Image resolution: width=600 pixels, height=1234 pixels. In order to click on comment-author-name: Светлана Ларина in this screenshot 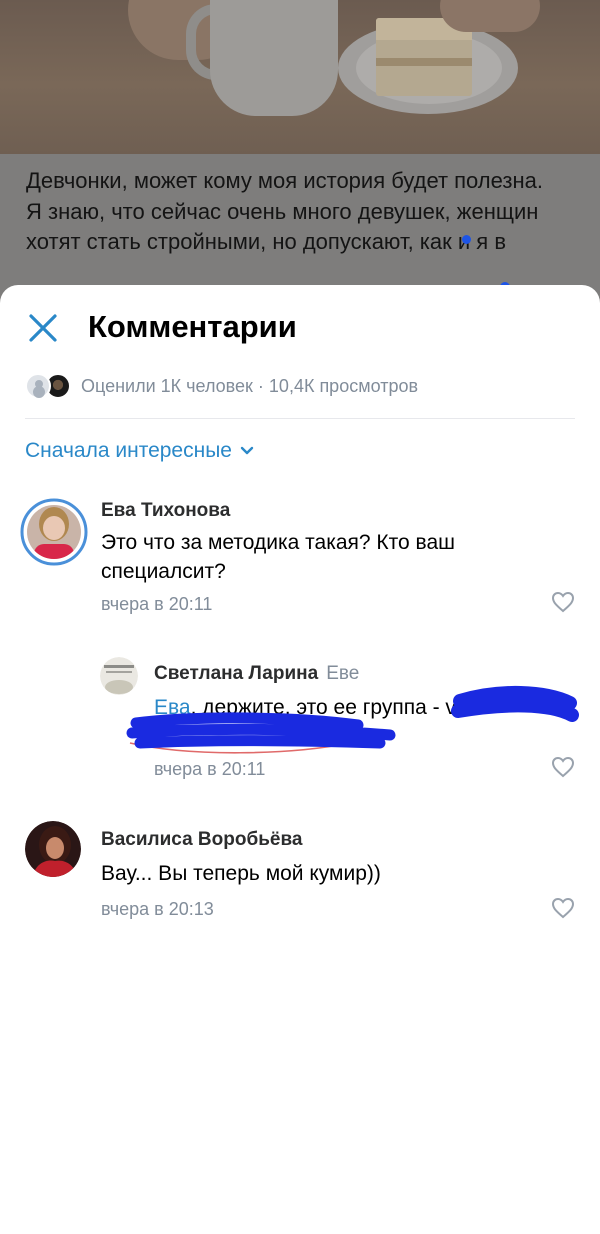, I will do `click(236, 673)`.